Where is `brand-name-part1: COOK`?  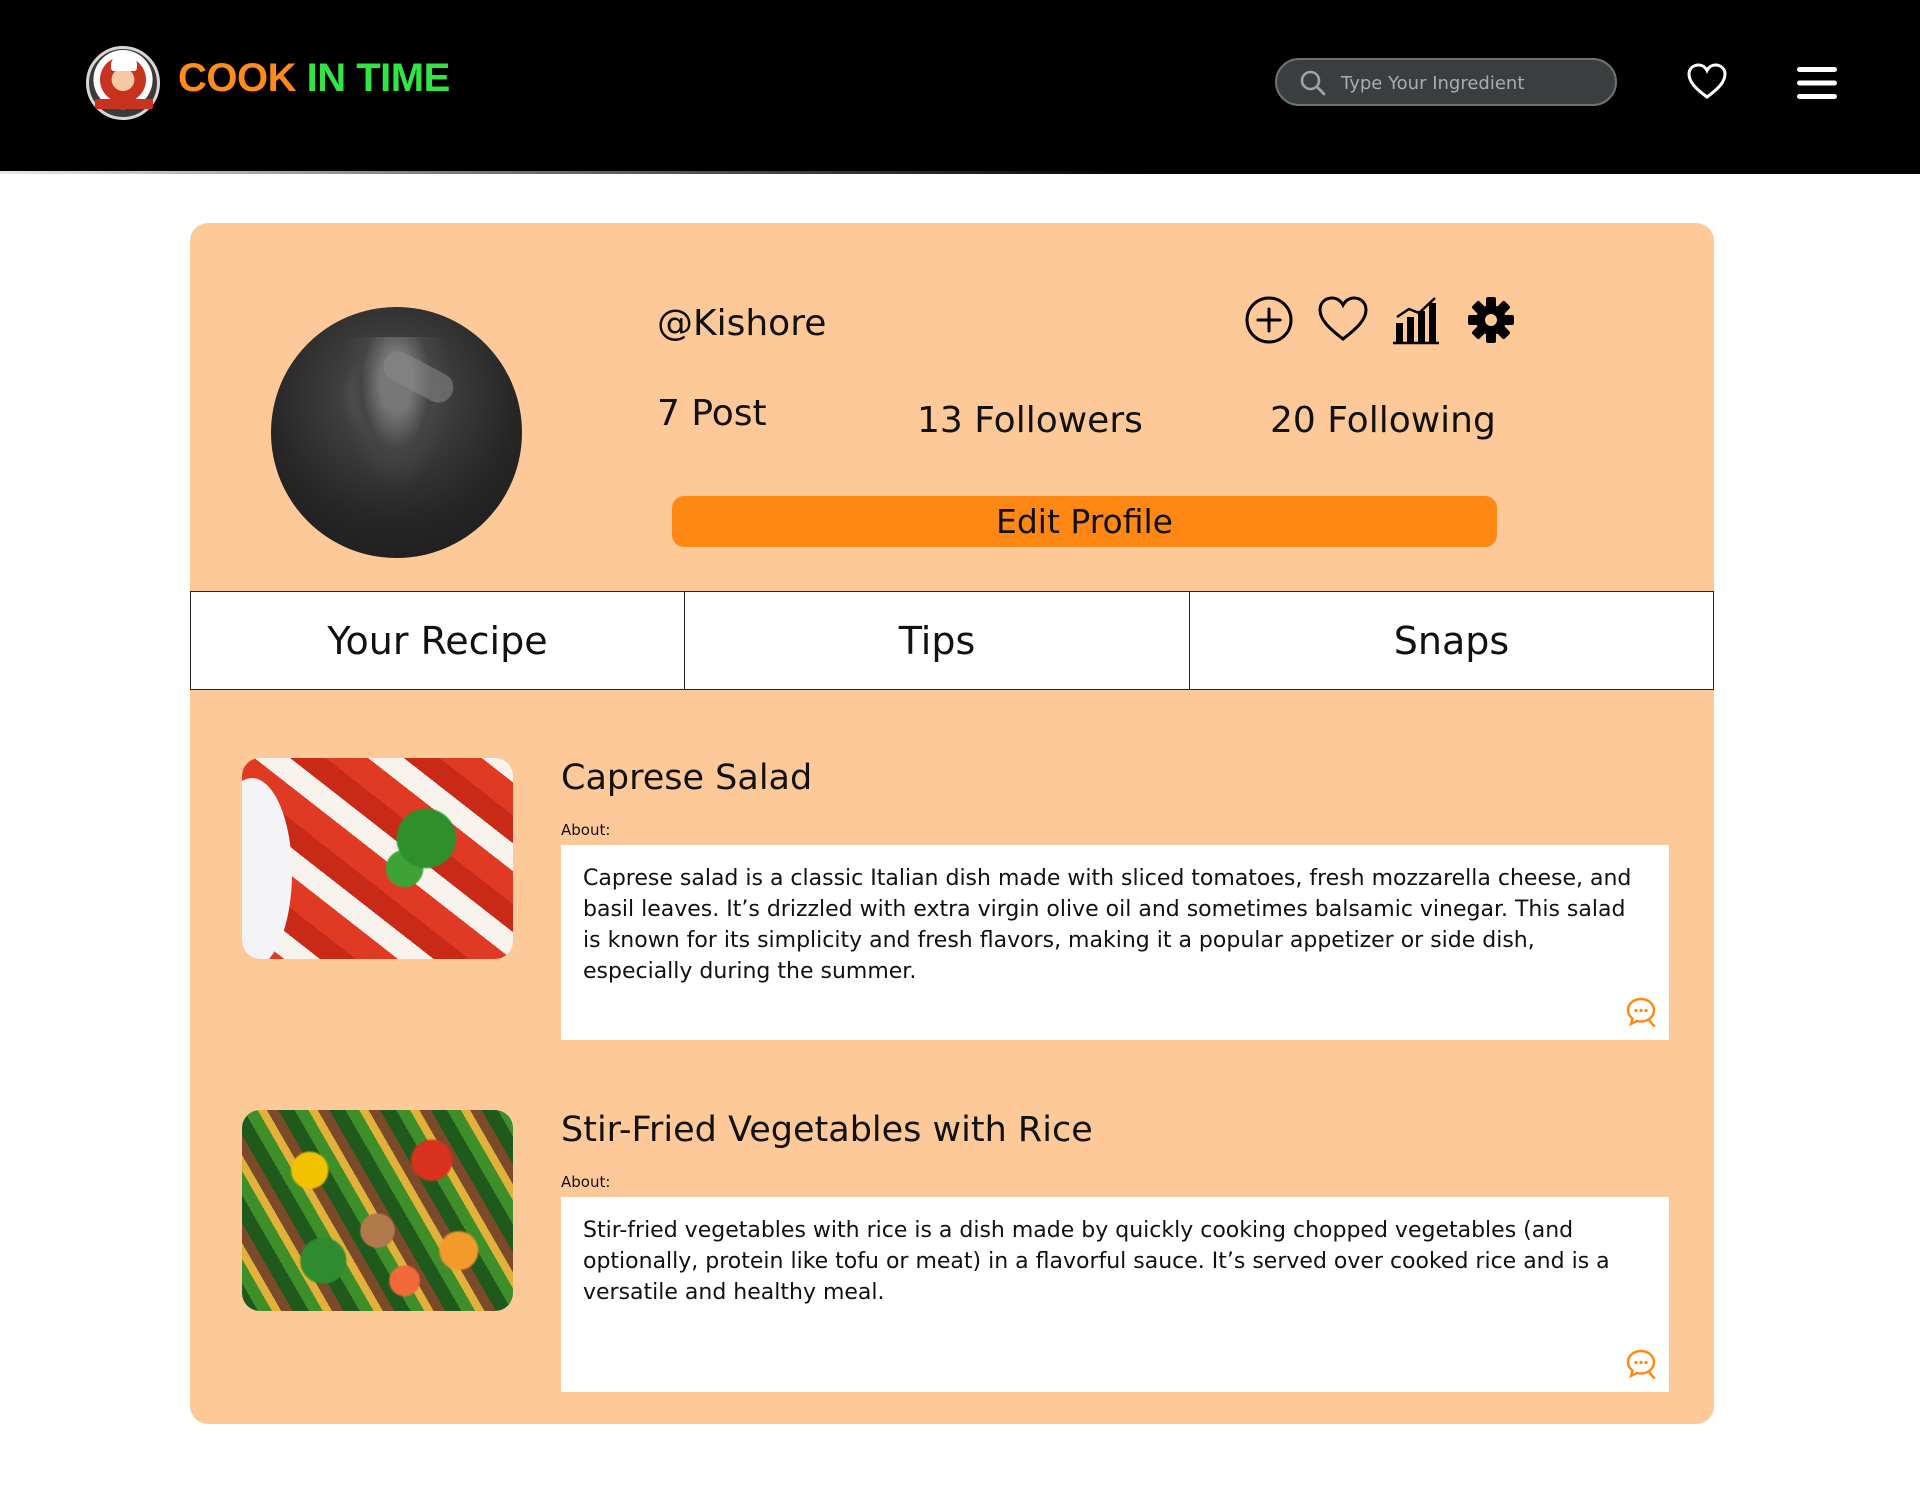 brand-name-part1: COOK is located at coordinates (242, 78).